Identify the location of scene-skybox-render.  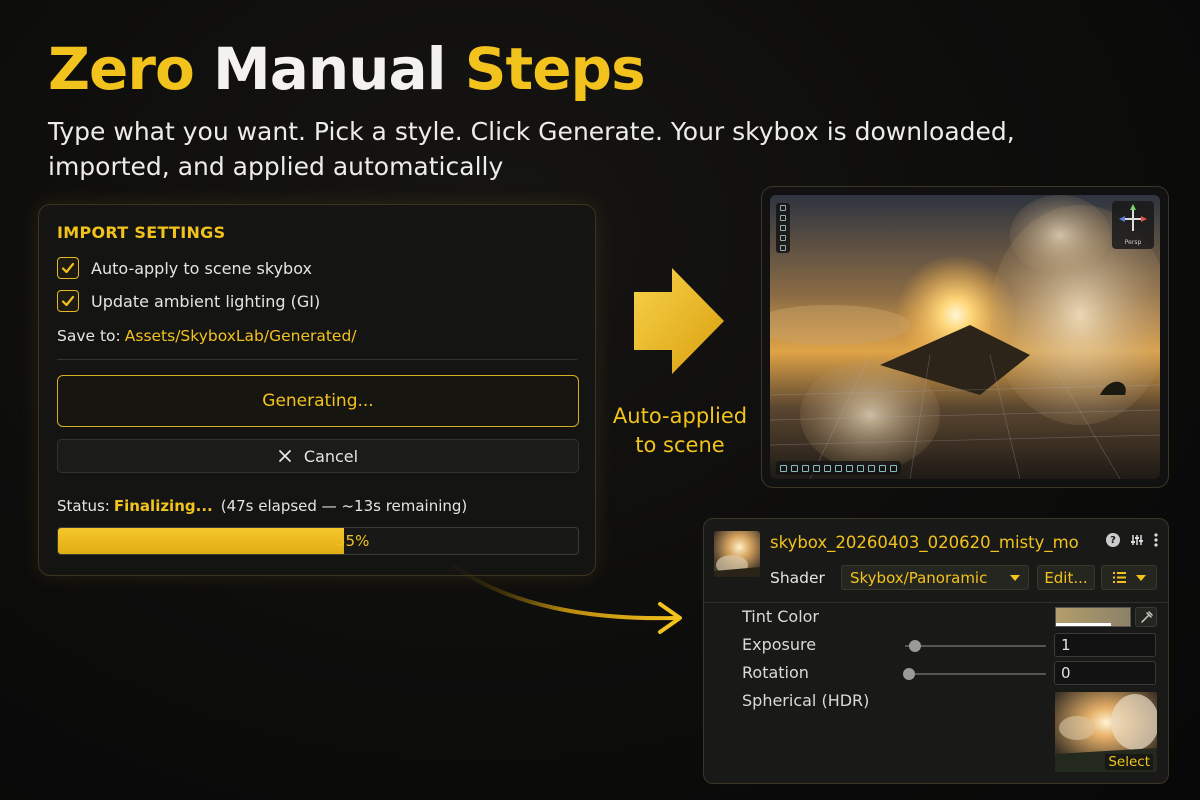
(965, 337).